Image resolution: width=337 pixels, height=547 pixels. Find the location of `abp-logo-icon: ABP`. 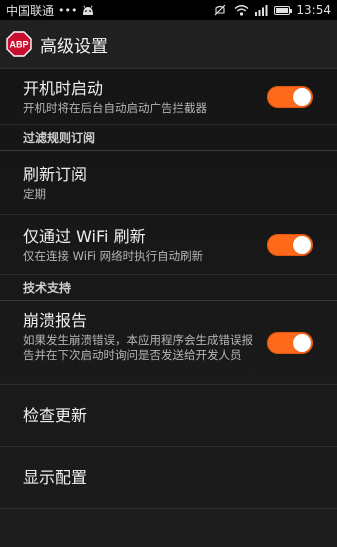

abp-logo-icon: ABP is located at coordinates (19, 44).